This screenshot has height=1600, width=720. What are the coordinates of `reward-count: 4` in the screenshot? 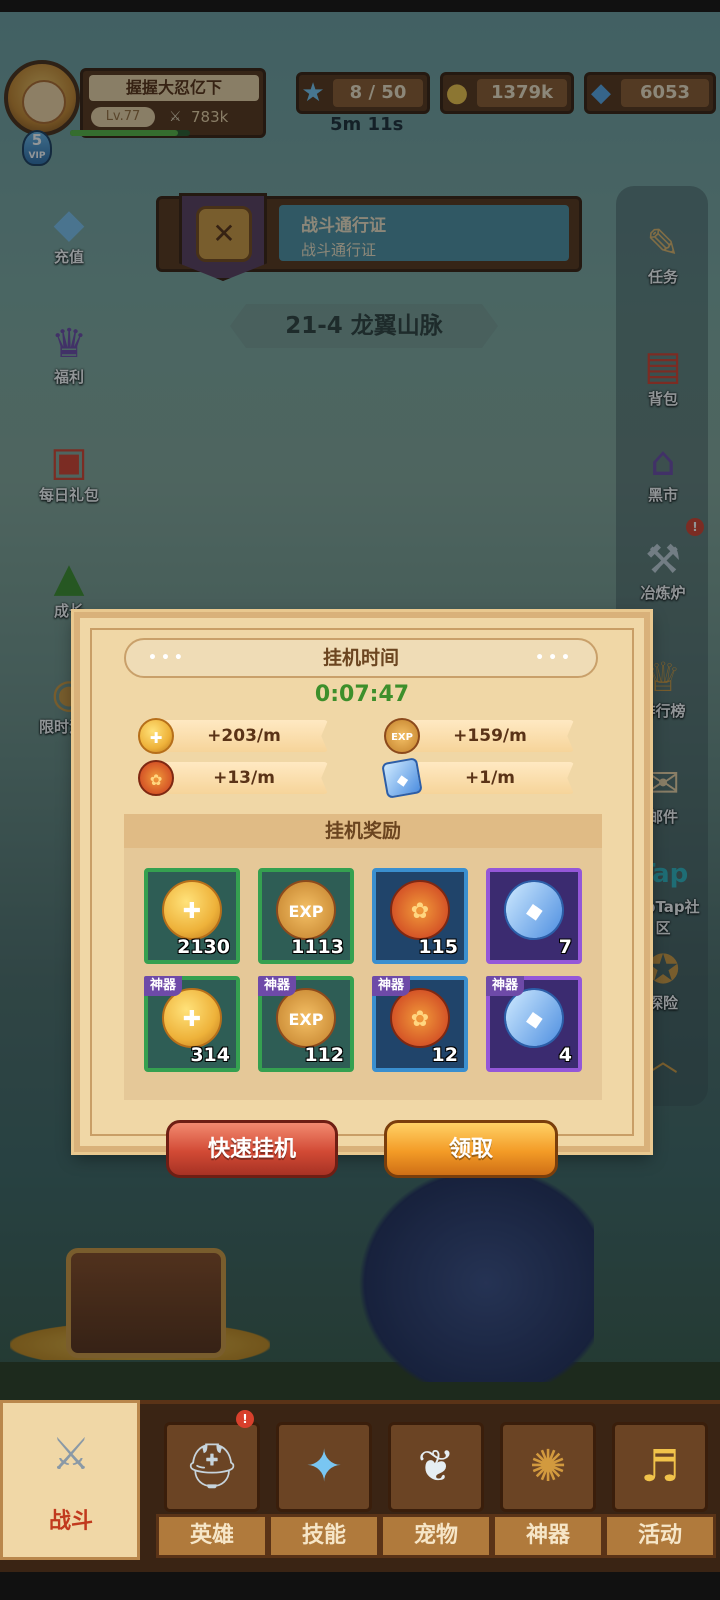 It's located at (565, 1055).